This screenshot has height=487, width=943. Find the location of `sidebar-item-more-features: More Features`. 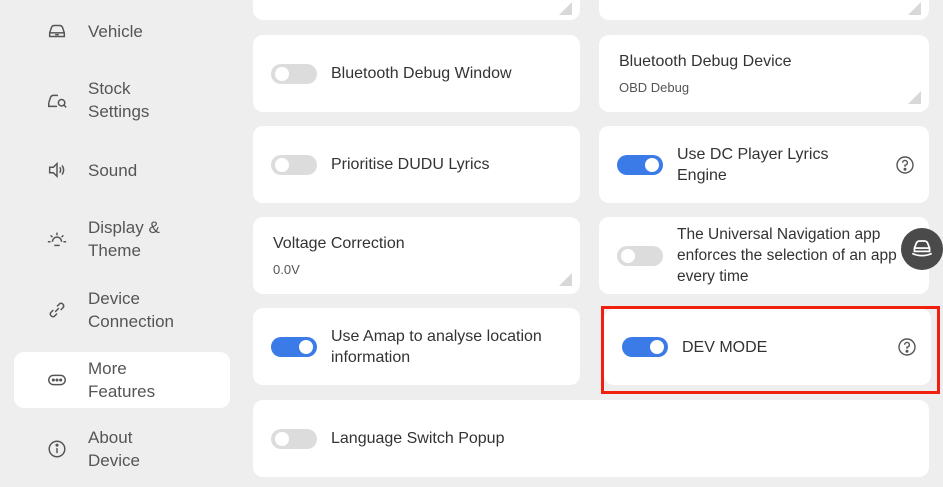

sidebar-item-more-features: More Features is located at coordinates (122, 380).